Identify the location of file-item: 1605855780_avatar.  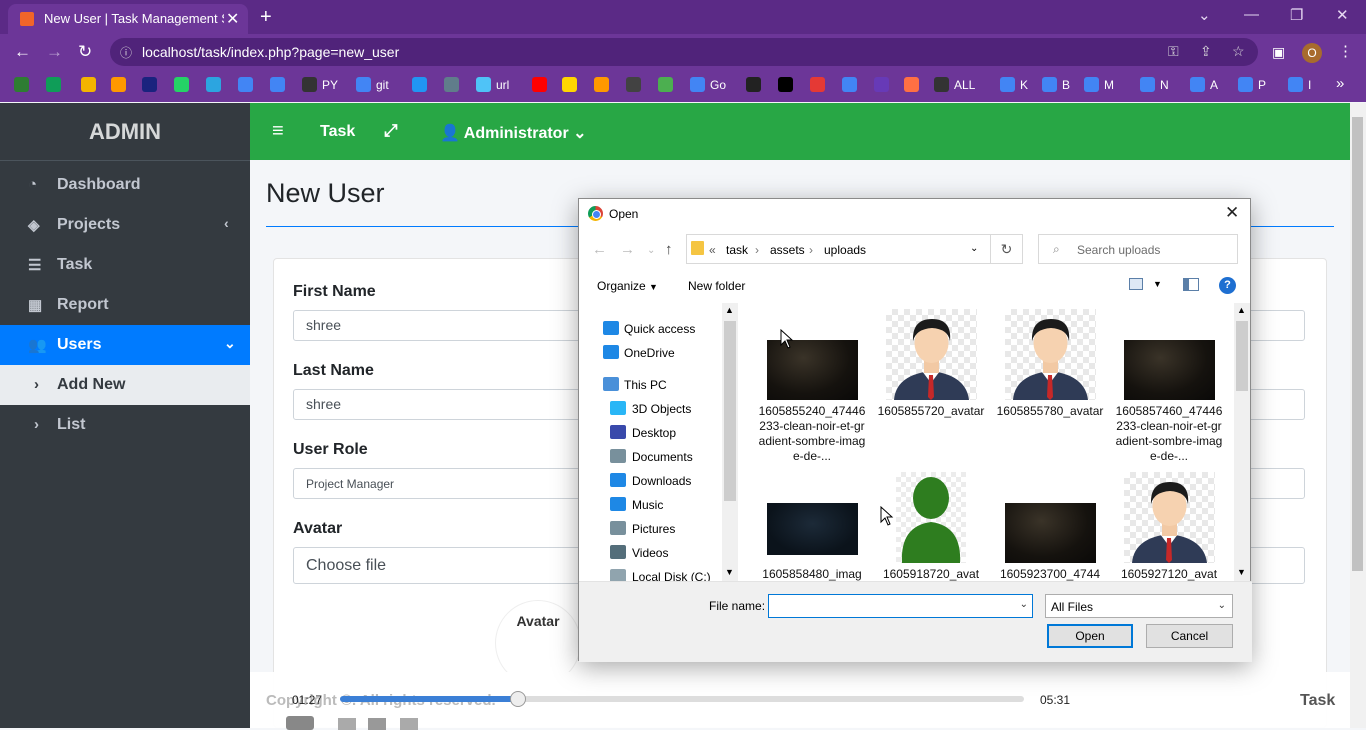
(1050, 389).